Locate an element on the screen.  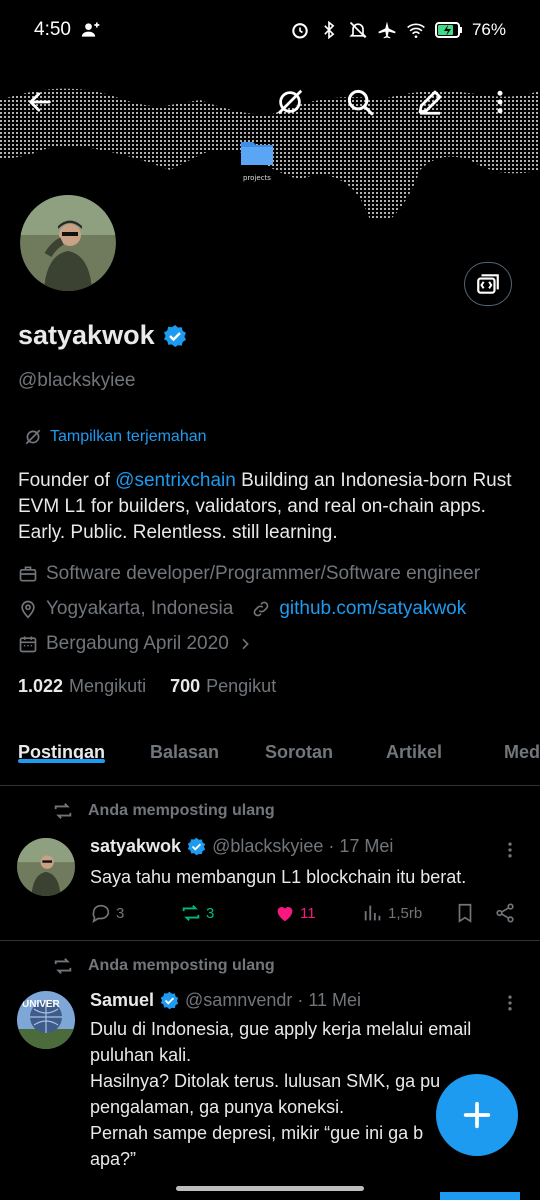
followers-stat: 700 Pengikut is located at coordinates (223, 686).